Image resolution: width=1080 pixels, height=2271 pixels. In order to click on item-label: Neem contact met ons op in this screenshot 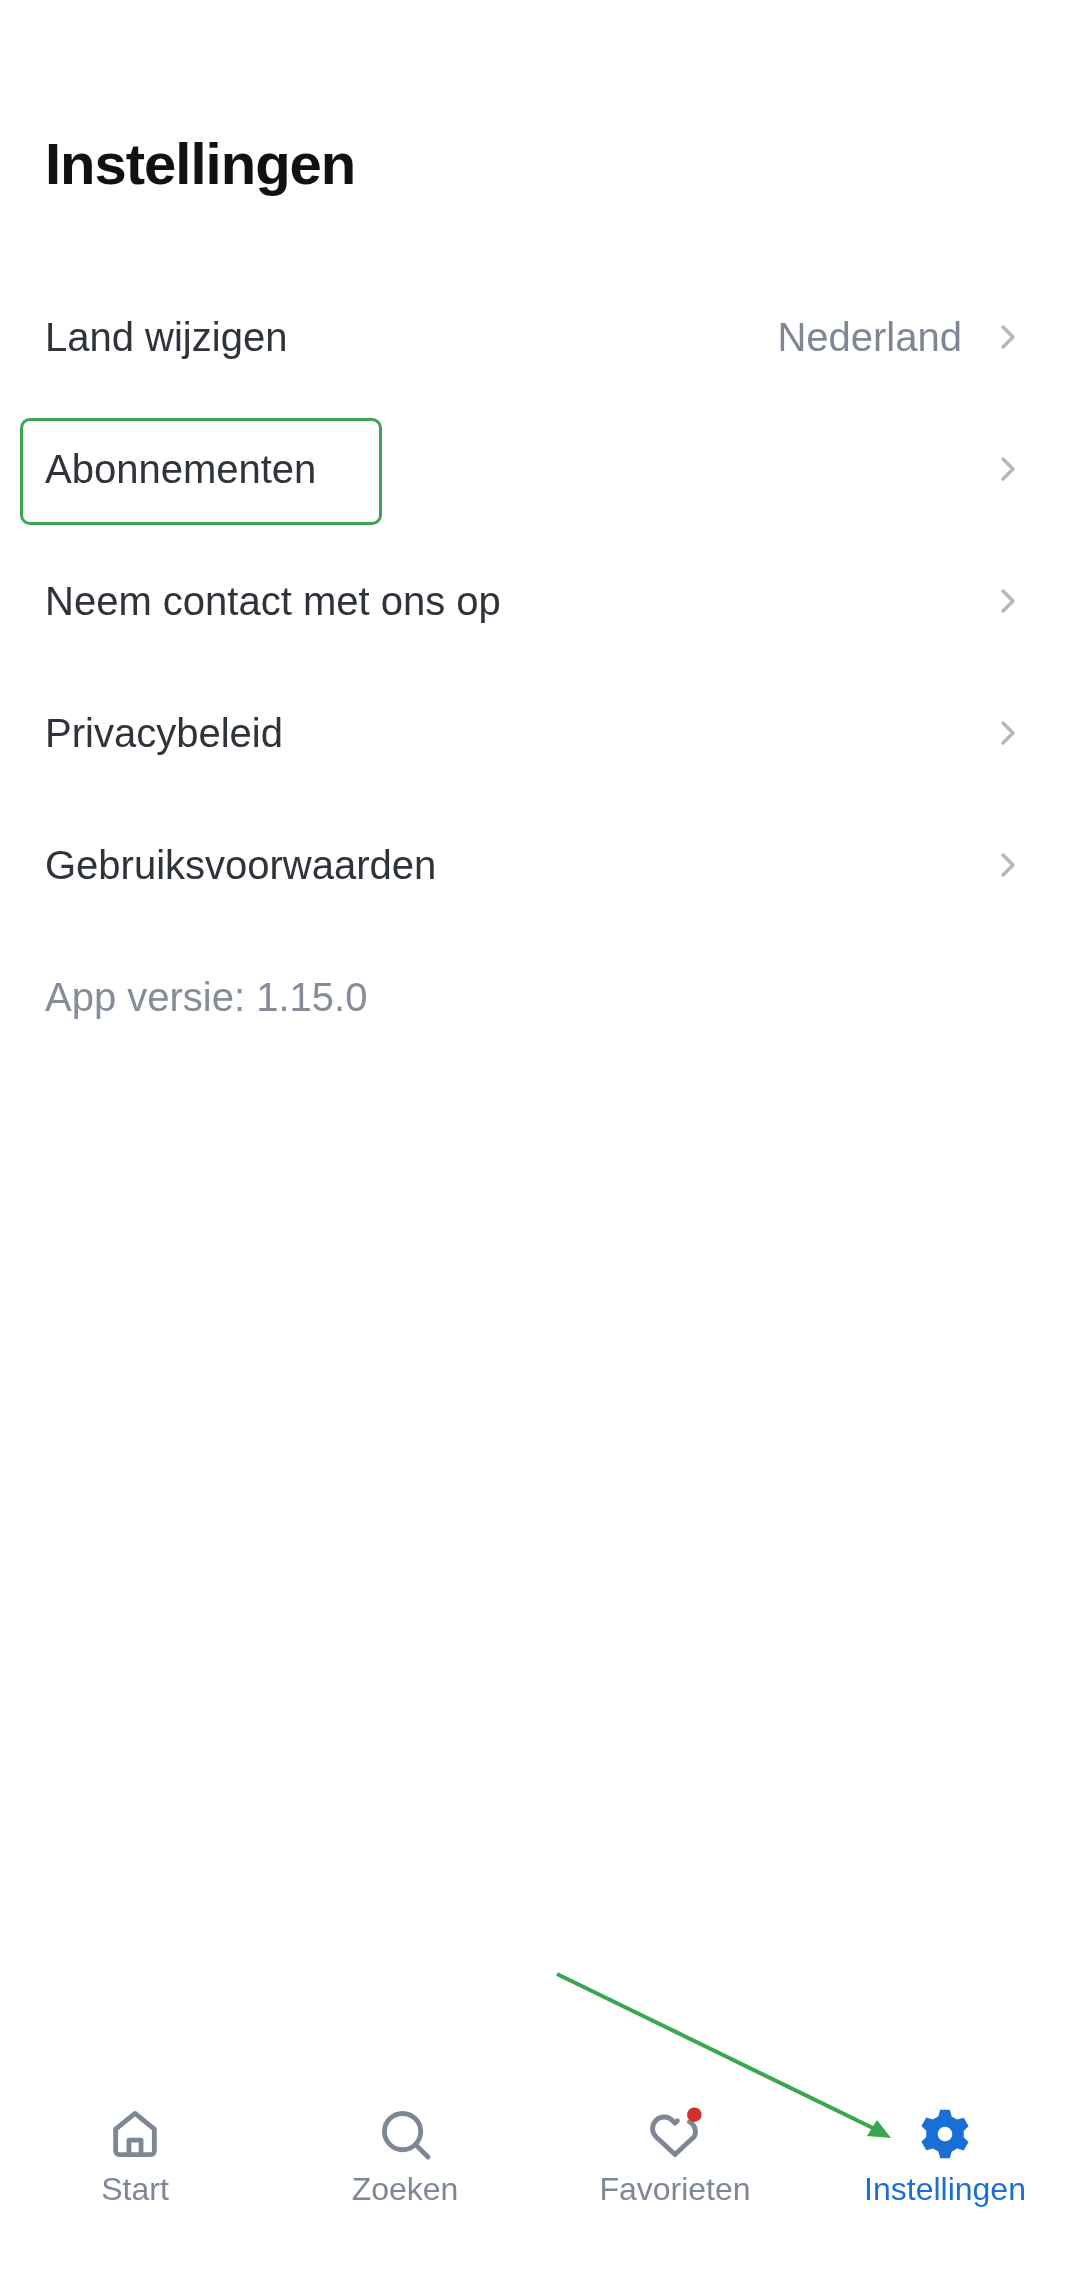, I will do `click(273, 601)`.